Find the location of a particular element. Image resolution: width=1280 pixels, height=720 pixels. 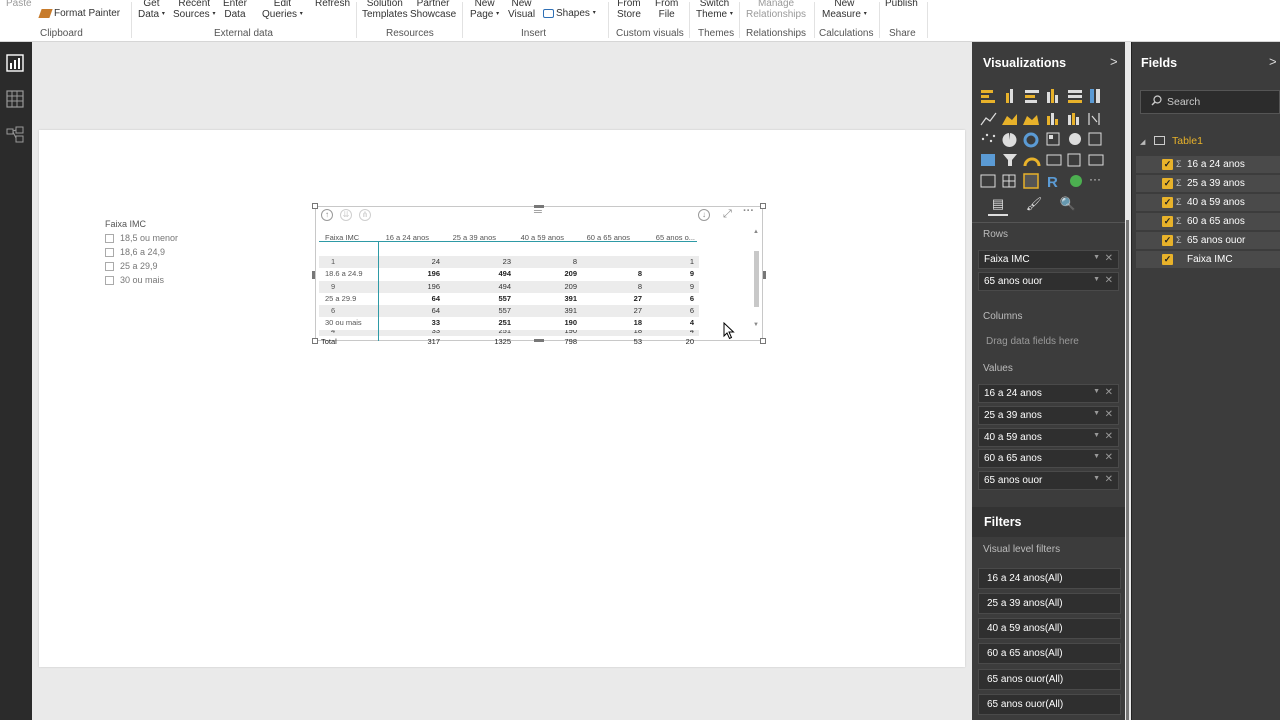

expand-all-icon: ⇊ is located at coordinates (346, 215).